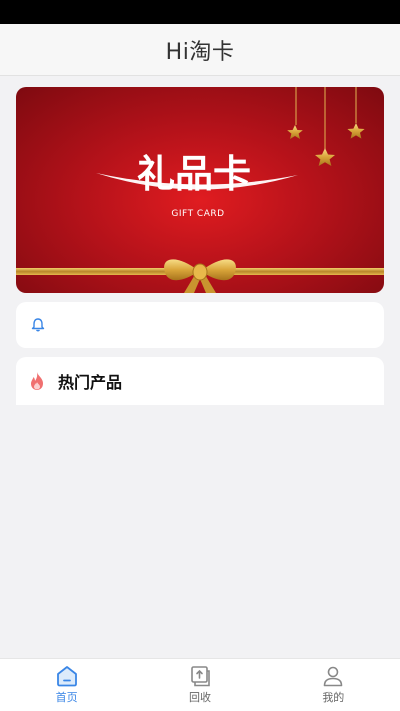 Image resolution: width=400 pixels, height=711 pixels. I want to click on recycle-icon, so click(200, 676).